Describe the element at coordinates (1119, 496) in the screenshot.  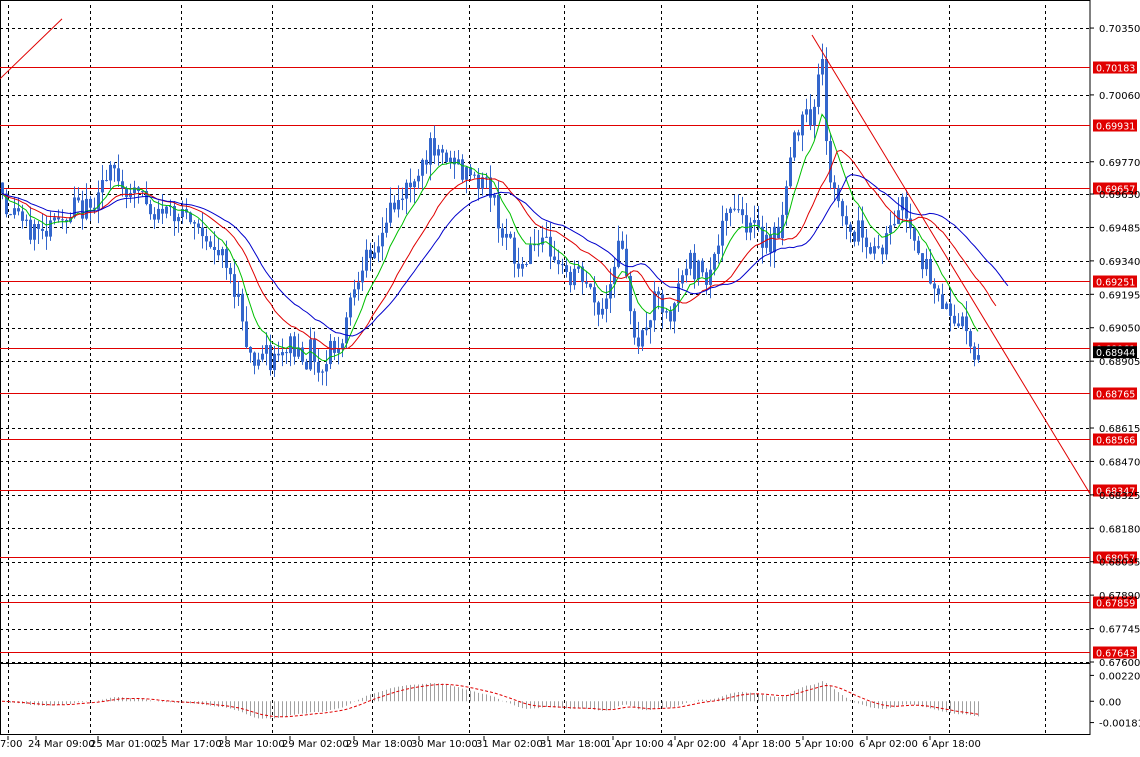
I see `y-tick-label: 0.68325` at that location.